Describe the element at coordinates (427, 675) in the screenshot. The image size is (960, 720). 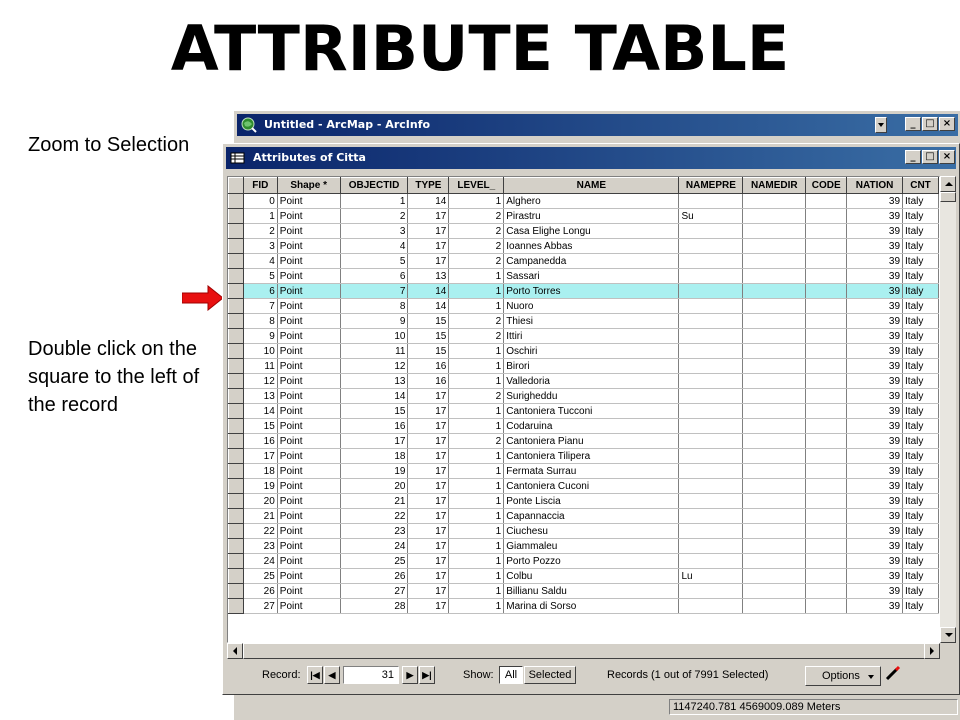
I see `last-record-icon: ▶|` at that location.